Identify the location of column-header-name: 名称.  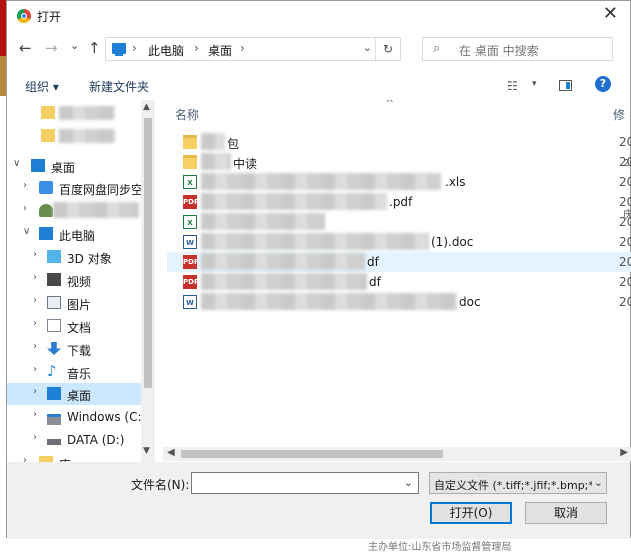
(187, 114).